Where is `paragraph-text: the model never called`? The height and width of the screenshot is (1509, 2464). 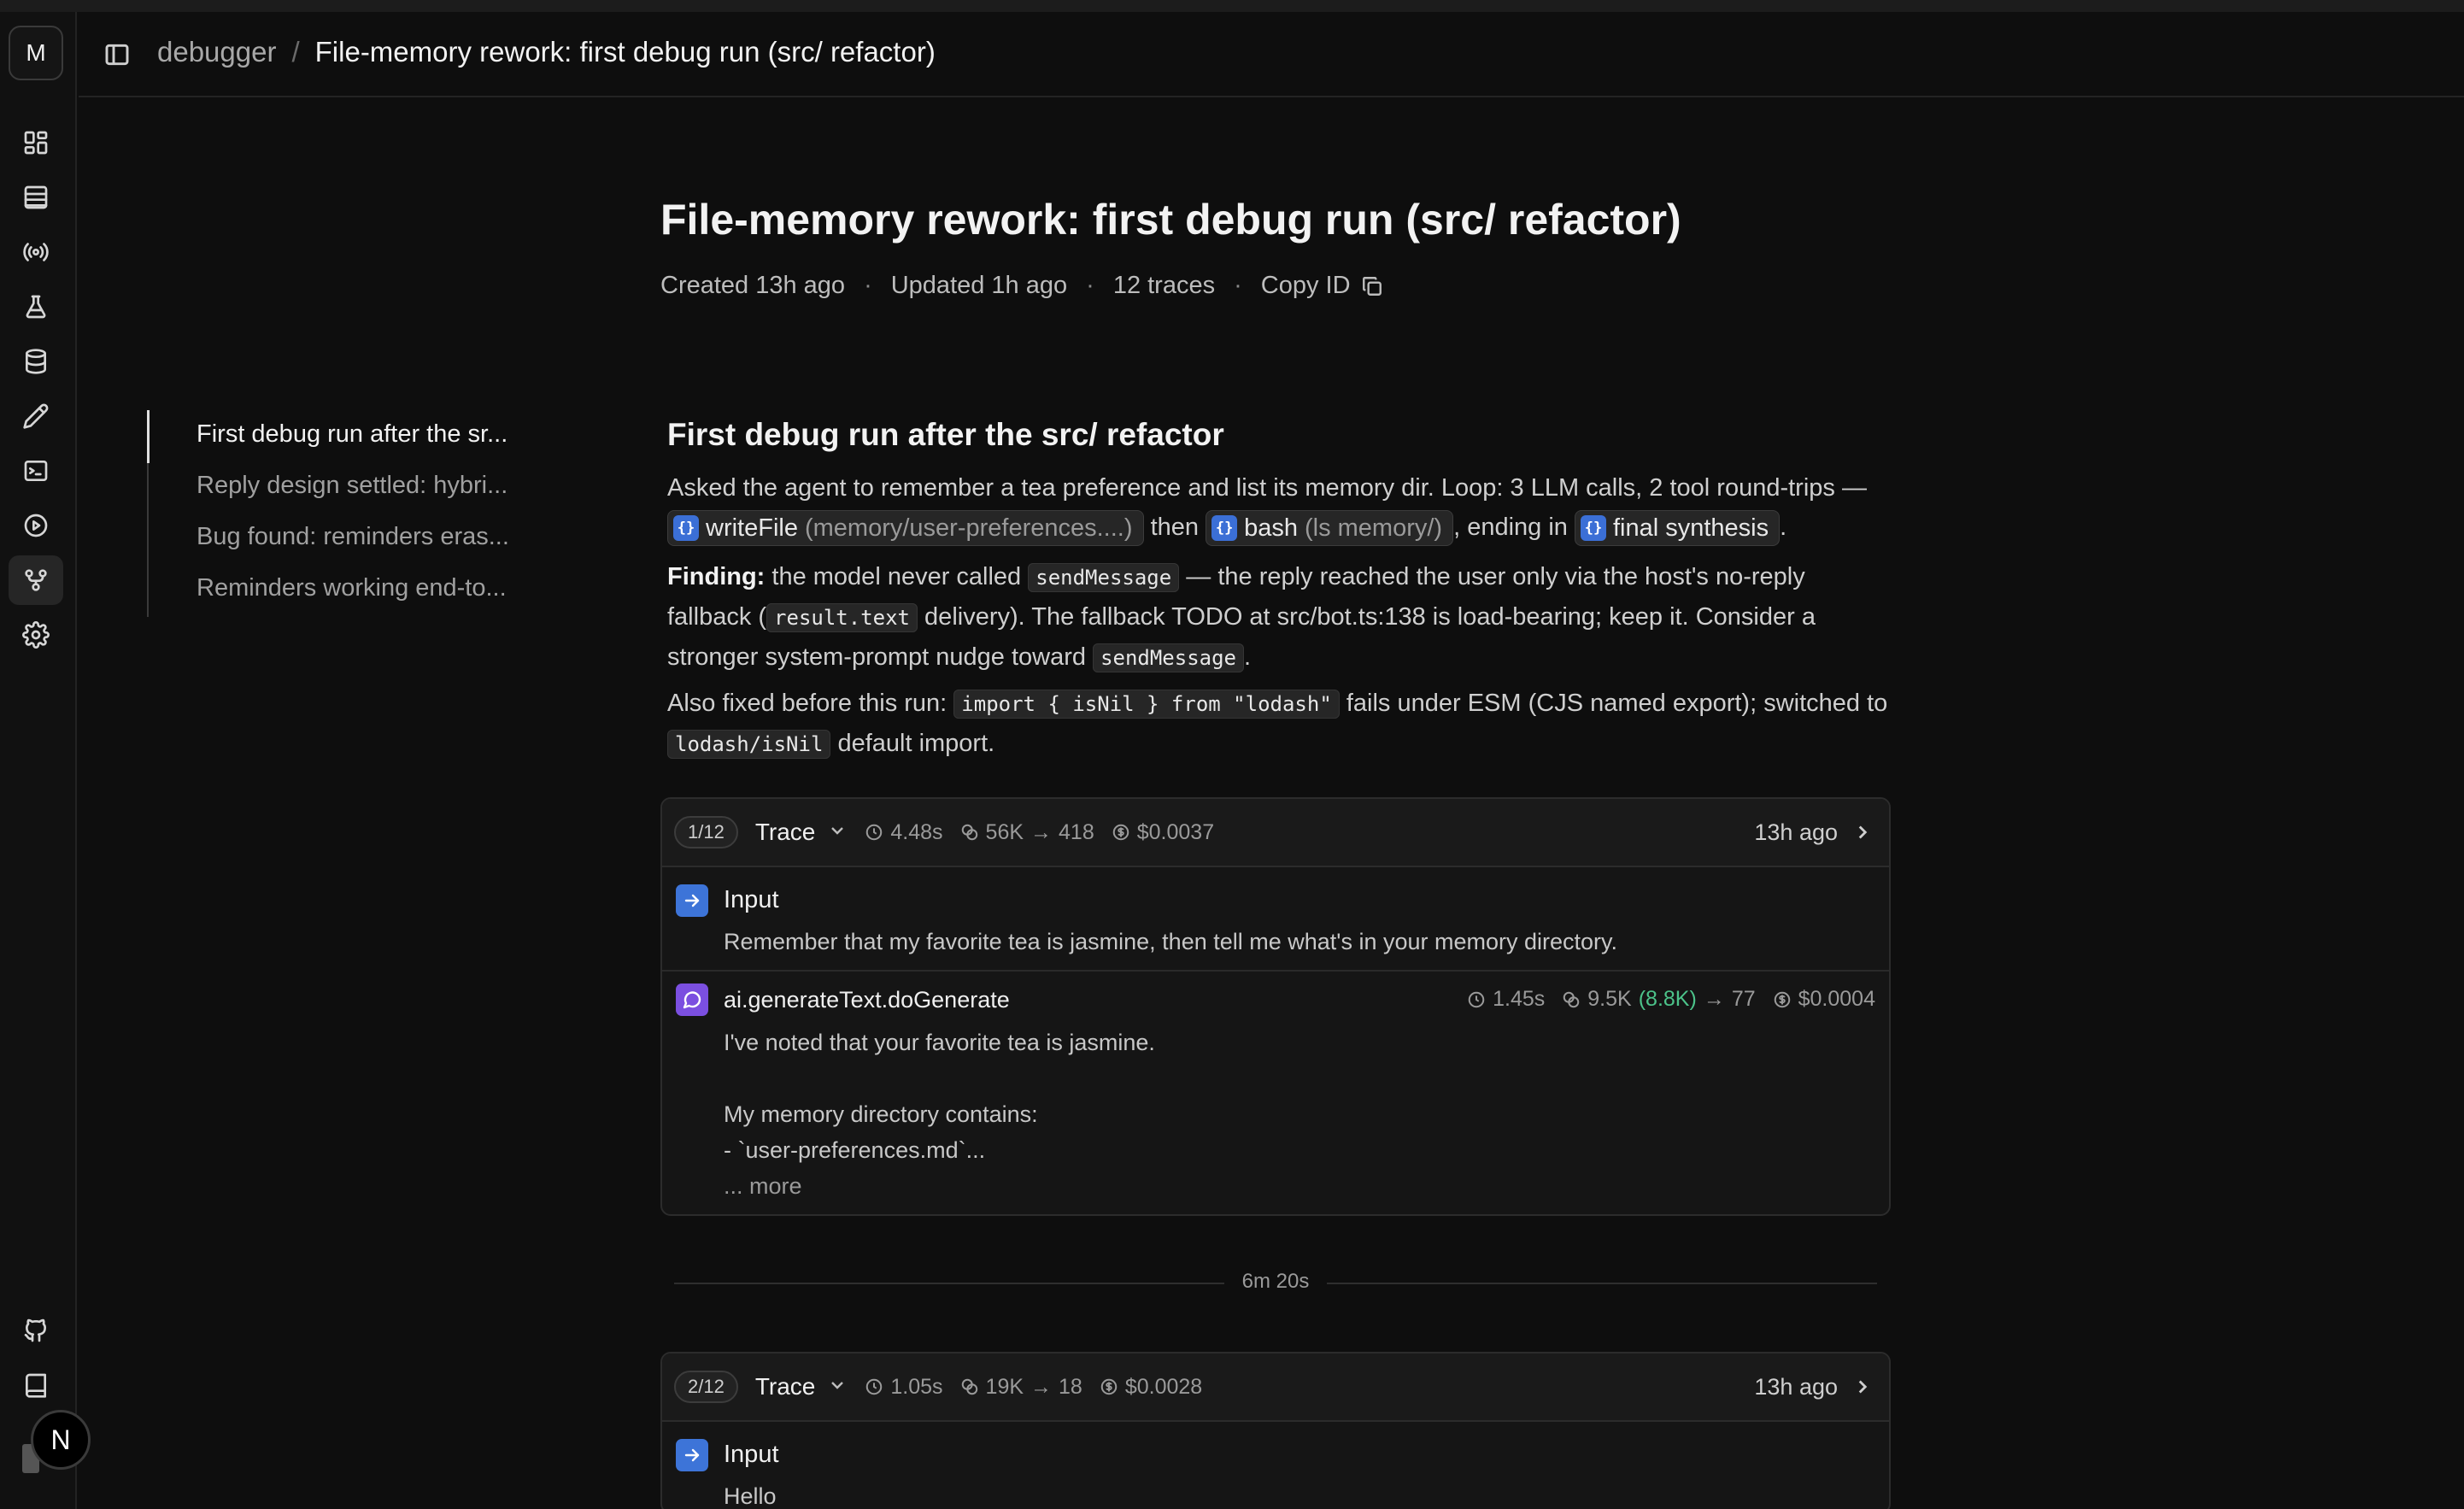
paragraph-text: the model never called is located at coordinates (897, 576).